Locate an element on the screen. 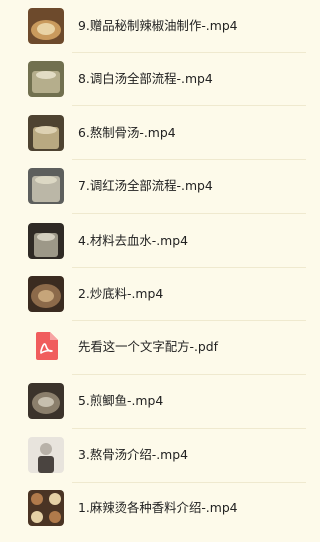  list-item: 2.炒底料-.mp4 is located at coordinates (153, 294).